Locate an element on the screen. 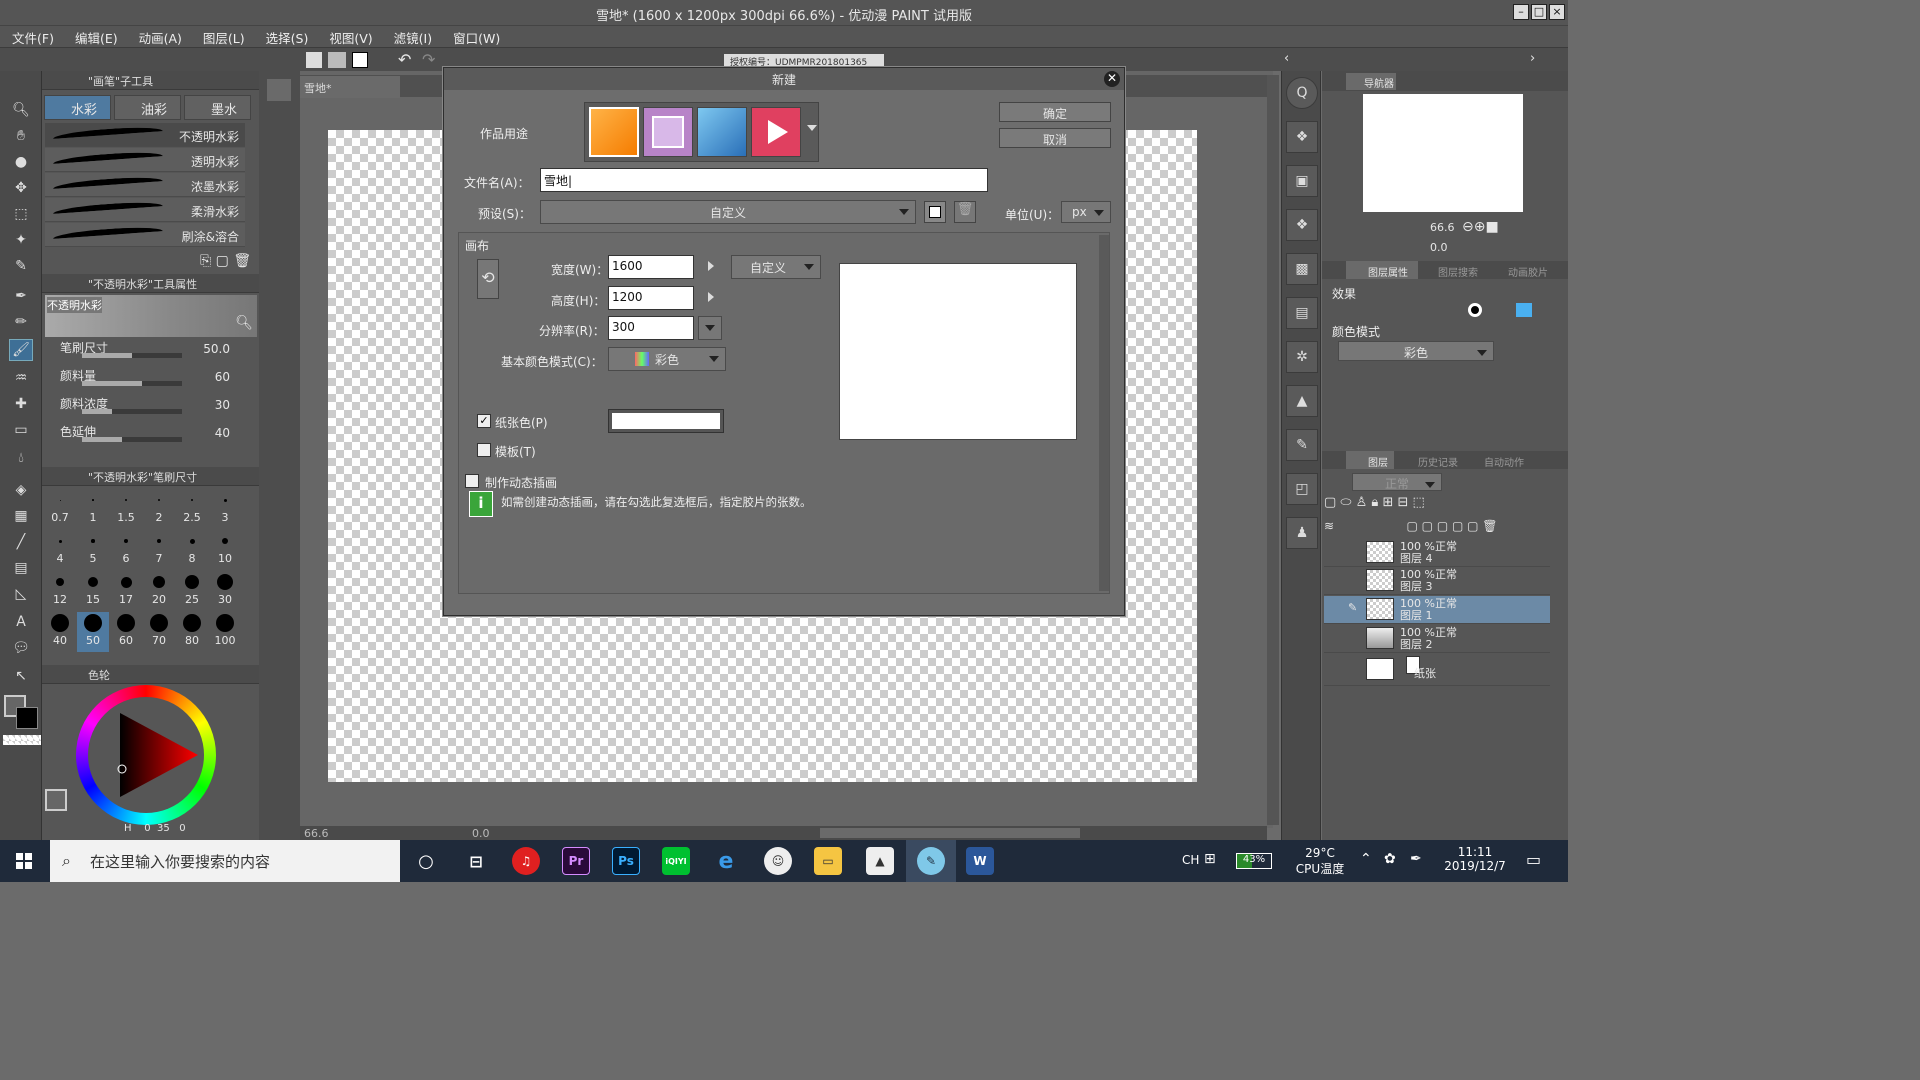 Image resolution: width=1920 pixels, height=1080 pixels. hand-tool-icon: ✋︎ is located at coordinates (21, 136).